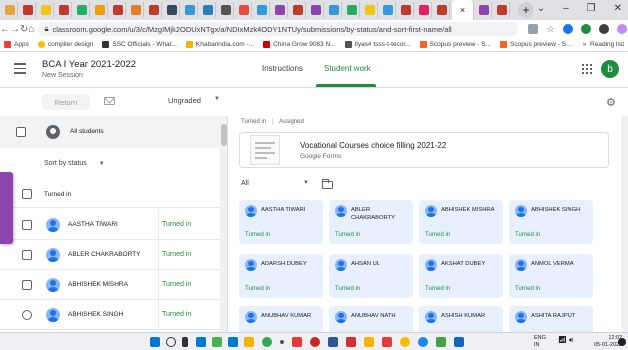 The height and width of the screenshot is (350, 628). What do you see at coordinates (371, 276) in the screenshot?
I see `student-card: AHSAN UL Turned in` at bounding box center [371, 276].